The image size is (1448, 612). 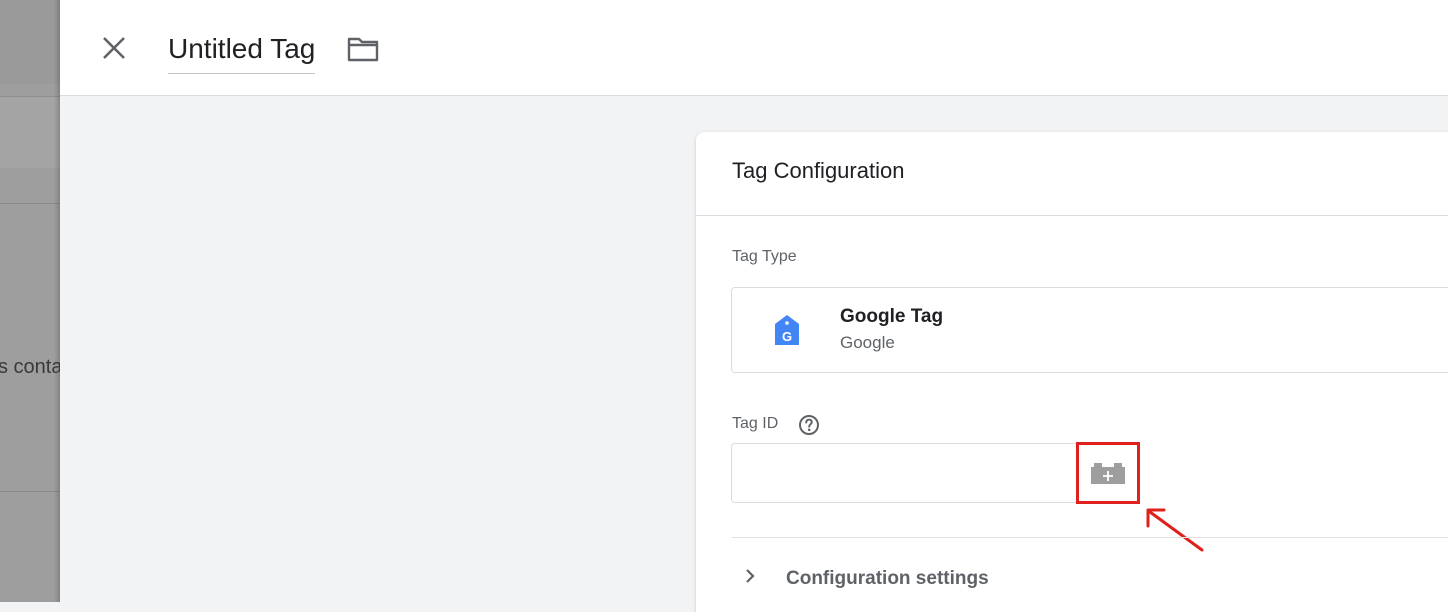 What do you see at coordinates (1090, 537) in the screenshot?
I see `section-divider` at bounding box center [1090, 537].